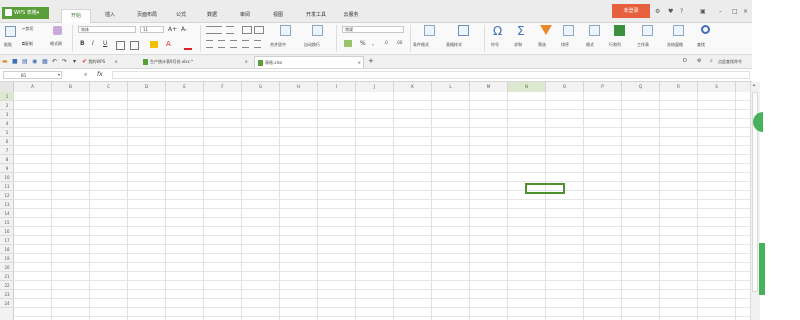  I want to click on tab-data: 数据, so click(212, 15).